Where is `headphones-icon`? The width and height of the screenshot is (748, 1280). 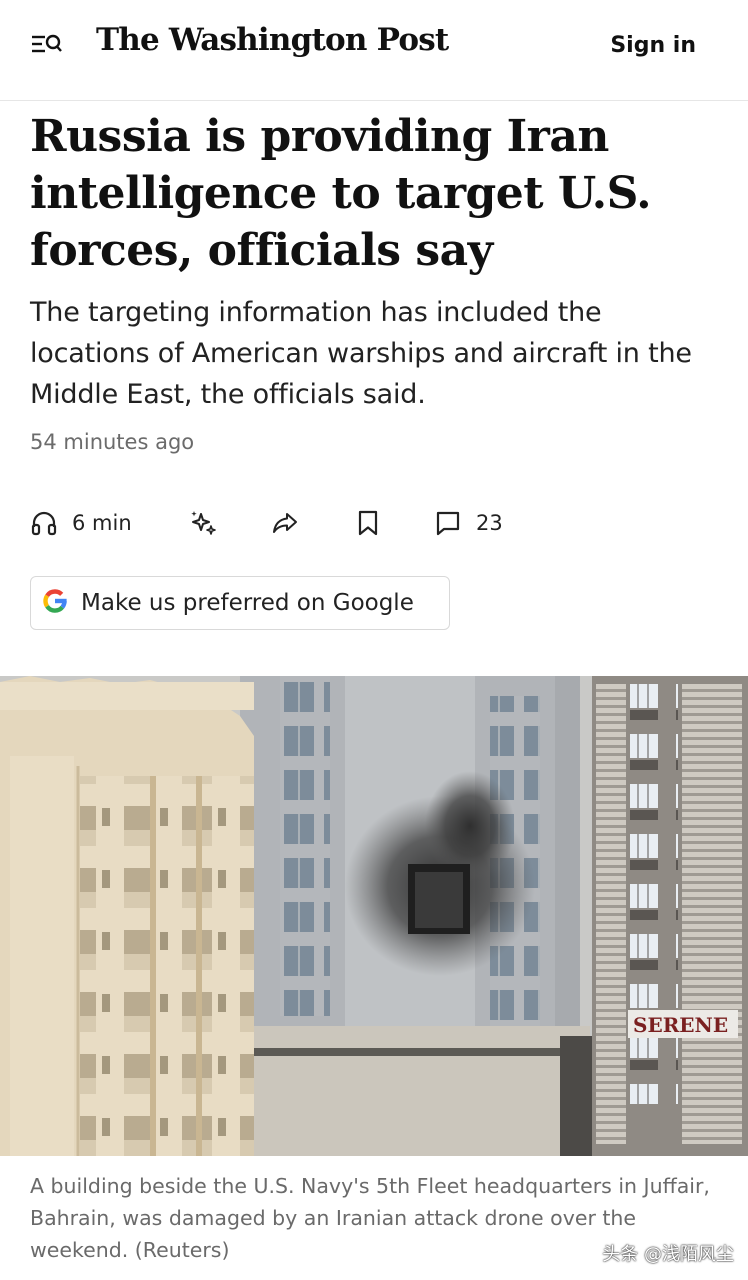 headphones-icon is located at coordinates (44, 523).